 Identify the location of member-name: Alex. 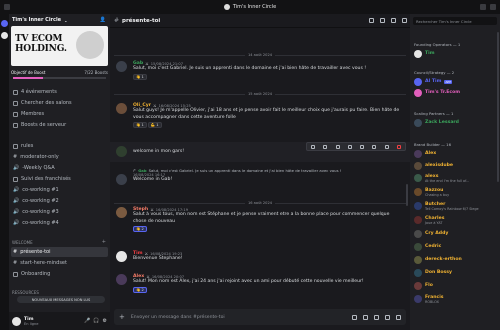
(431, 153).